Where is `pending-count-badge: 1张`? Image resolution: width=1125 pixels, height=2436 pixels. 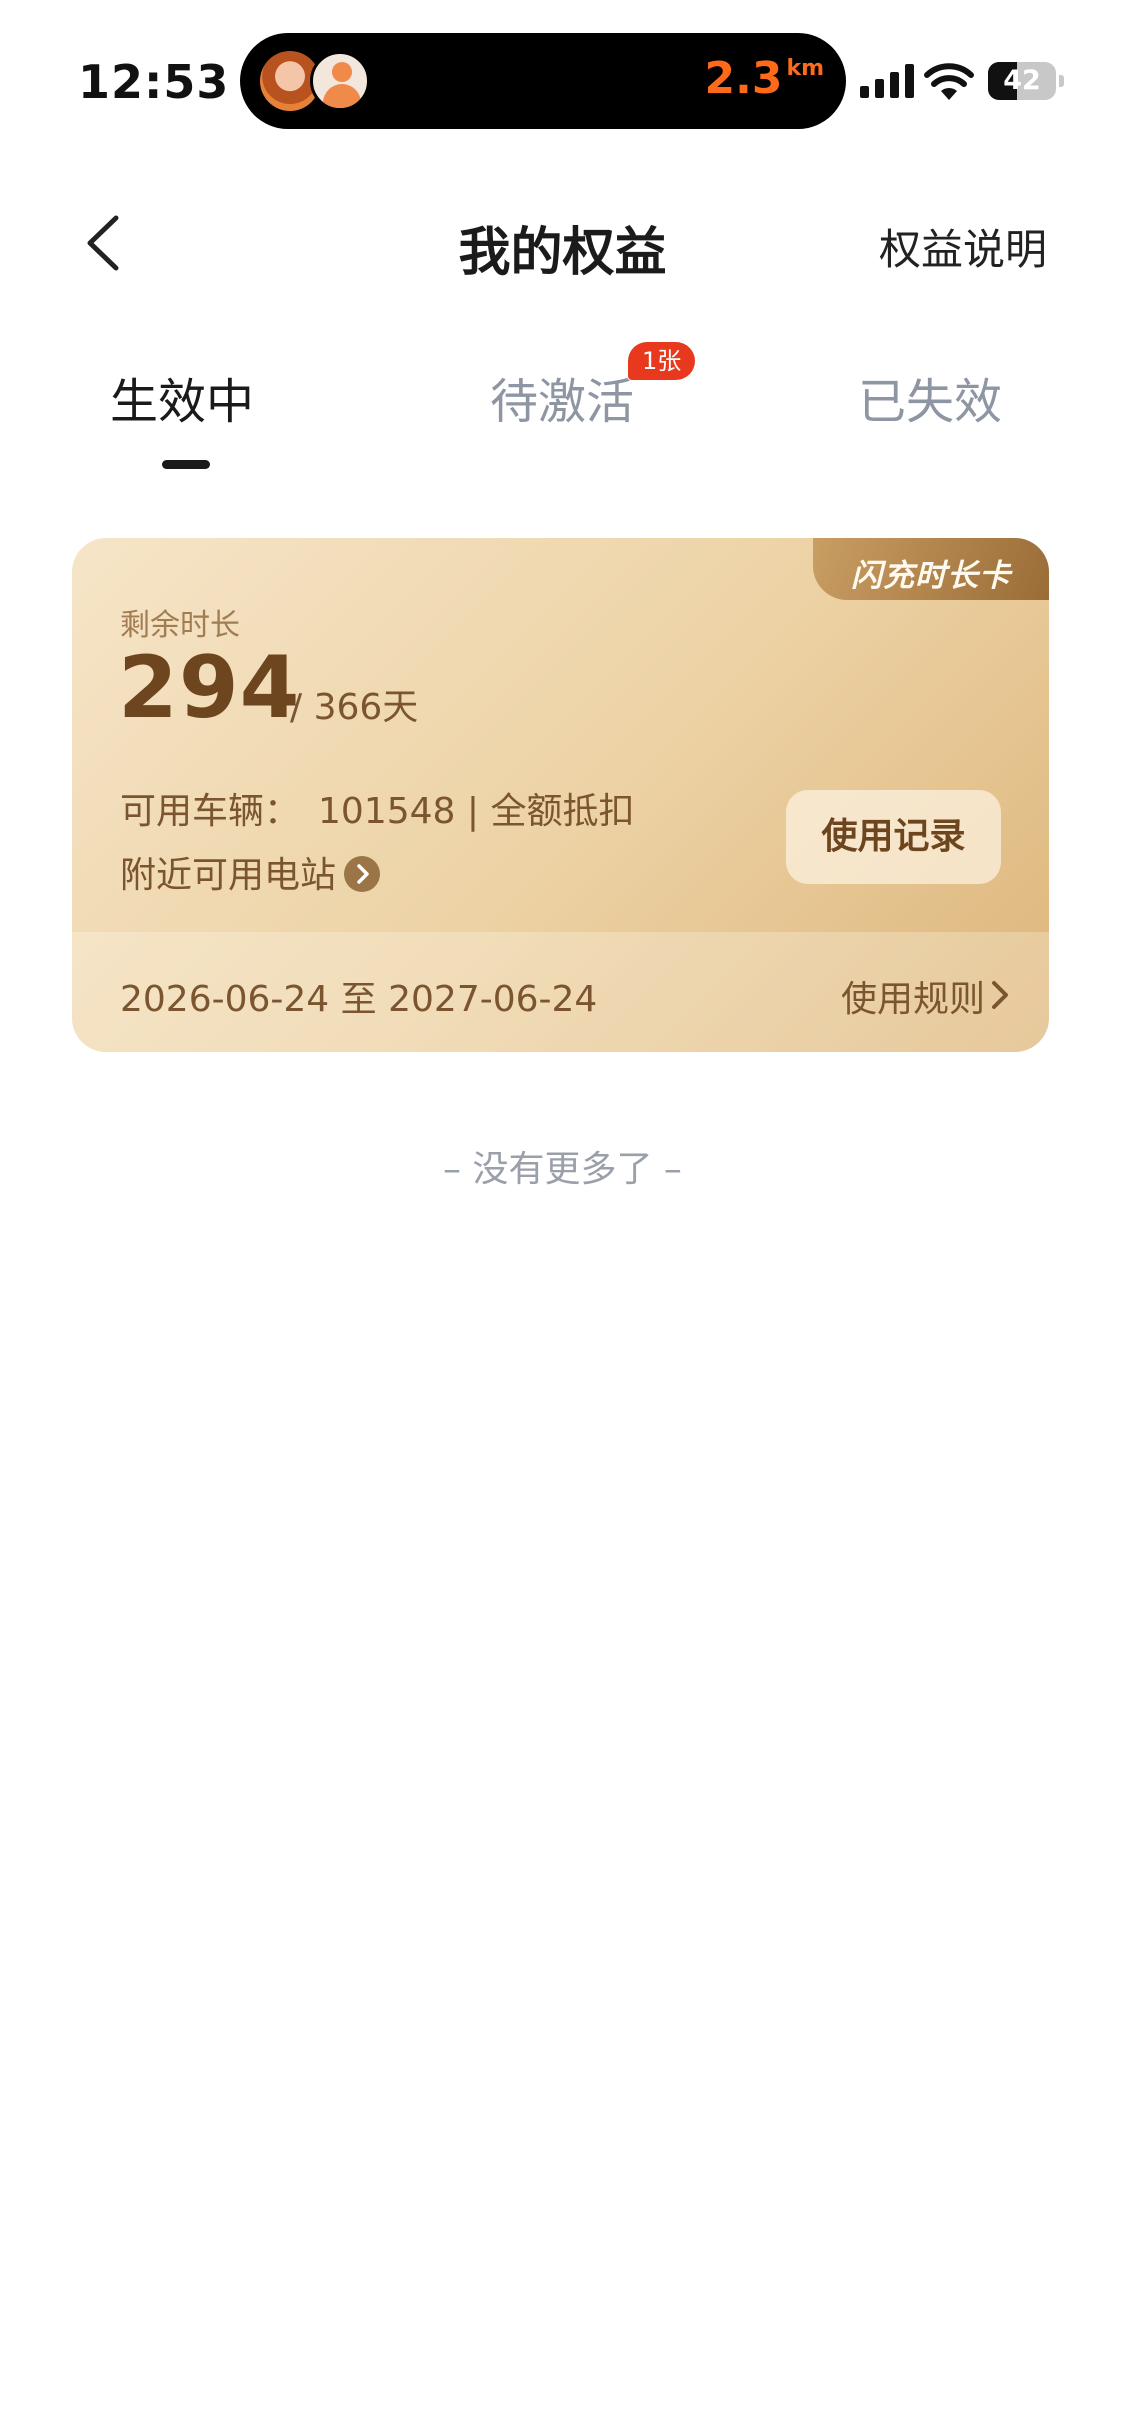
pending-count-badge: 1张 is located at coordinates (662, 361).